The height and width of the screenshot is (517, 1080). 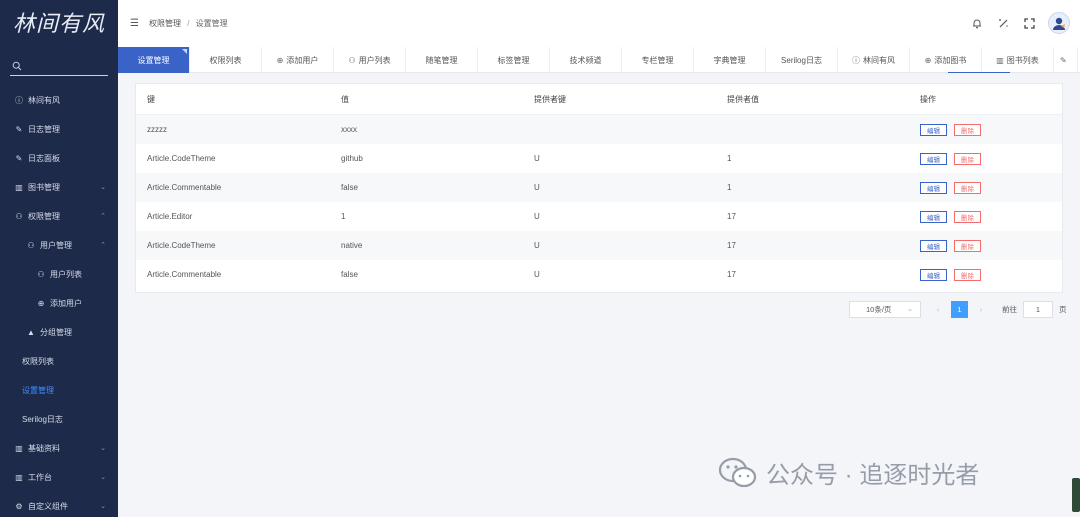 What do you see at coordinates (981, 309) in the screenshot?
I see `next-page-button: ›` at bounding box center [981, 309].